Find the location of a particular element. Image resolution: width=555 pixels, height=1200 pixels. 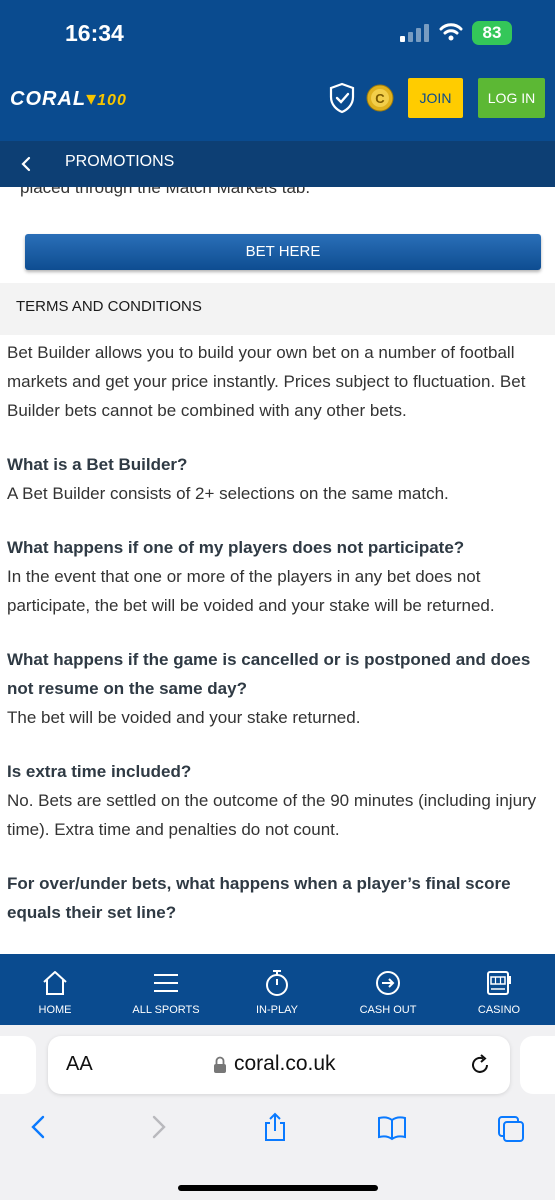

cellular-signal-icon is located at coordinates (415, 33).